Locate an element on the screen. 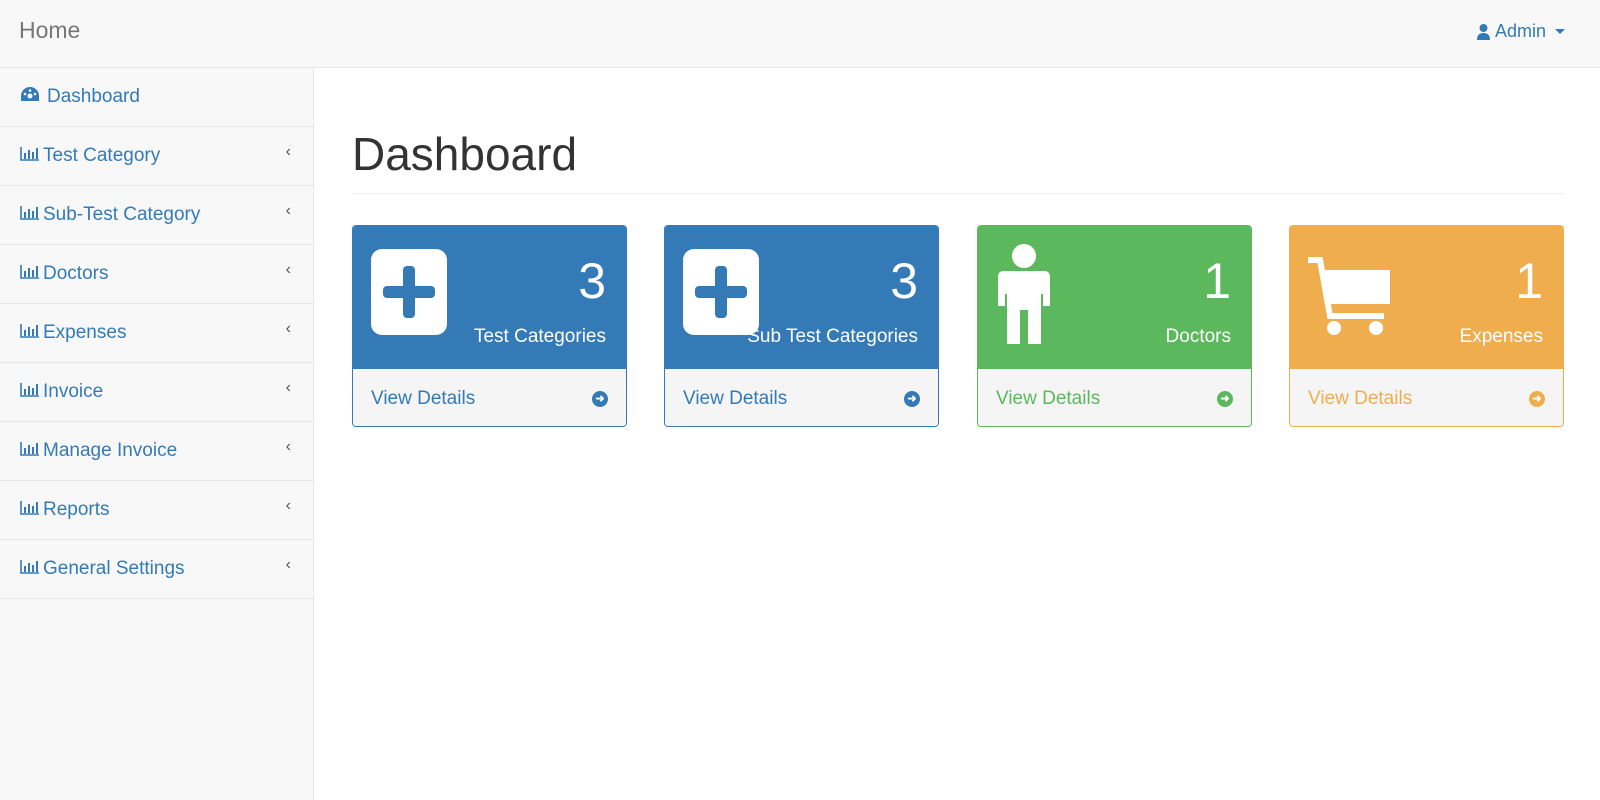  navbar: Home Admin is located at coordinates (800, 34).